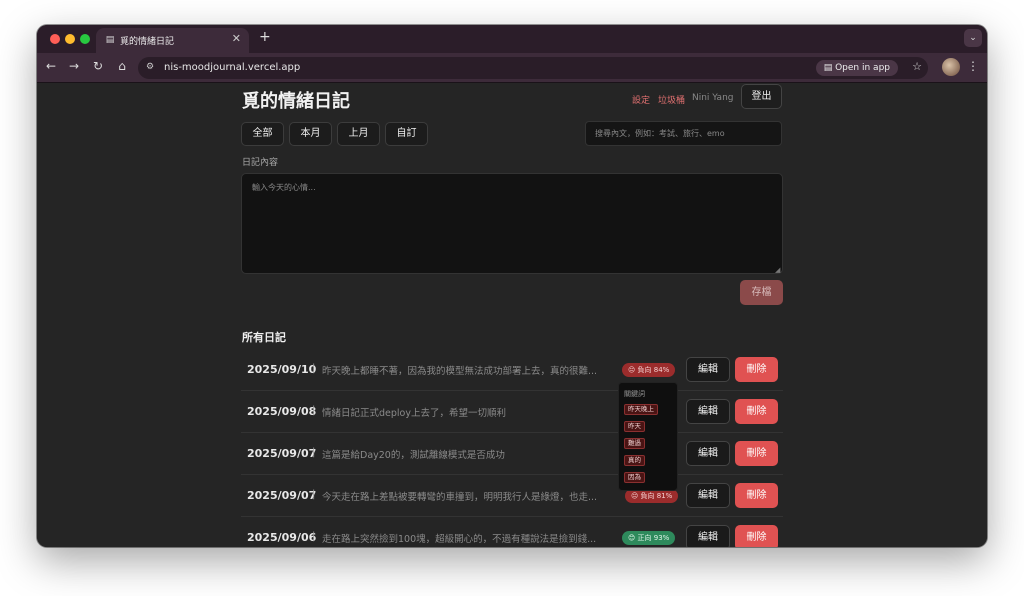 The width and height of the screenshot is (1024, 596). What do you see at coordinates (648, 436) in the screenshot?
I see `keywords-popover: 關鍵詞 昨天晚上 昨天 難過 真的 因為` at bounding box center [648, 436].